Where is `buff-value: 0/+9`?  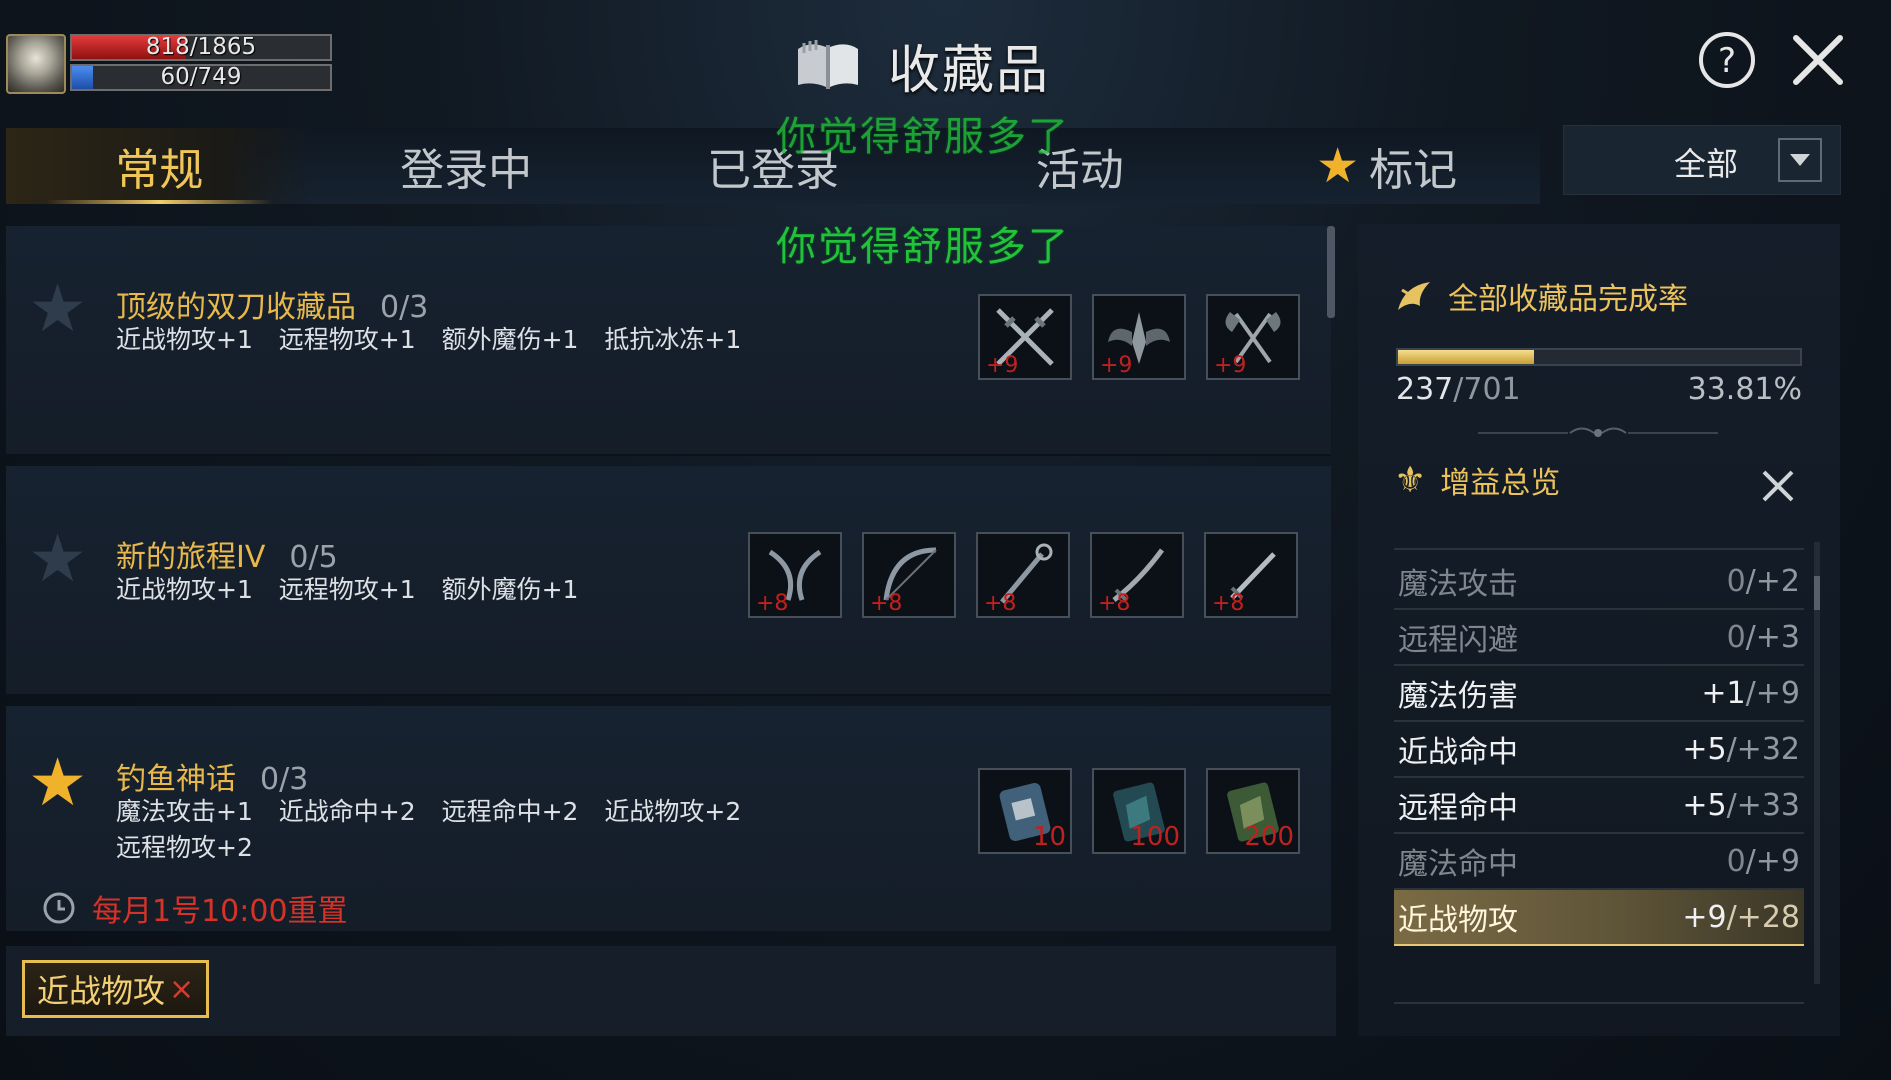 buff-value: 0/+9 is located at coordinates (1763, 861).